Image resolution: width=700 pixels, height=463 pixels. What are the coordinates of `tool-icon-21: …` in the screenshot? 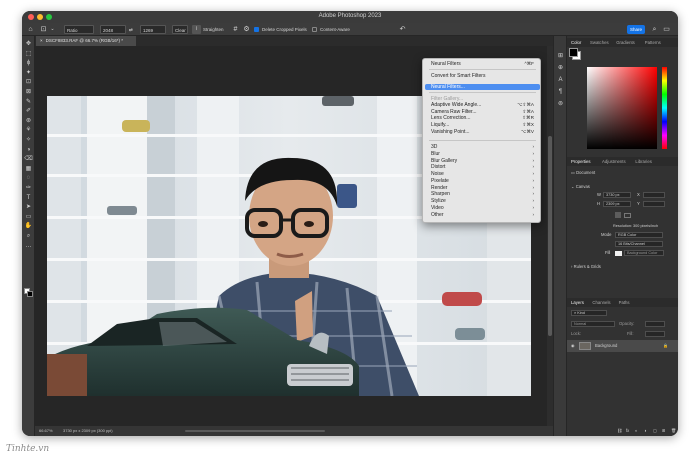 It's located at (28, 246).